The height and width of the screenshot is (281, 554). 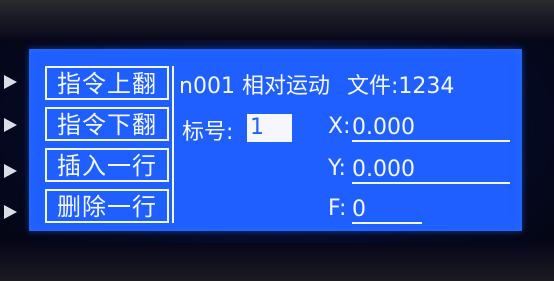 I want to click on menu-page-down-button: 指令下翻, so click(x=107, y=124).